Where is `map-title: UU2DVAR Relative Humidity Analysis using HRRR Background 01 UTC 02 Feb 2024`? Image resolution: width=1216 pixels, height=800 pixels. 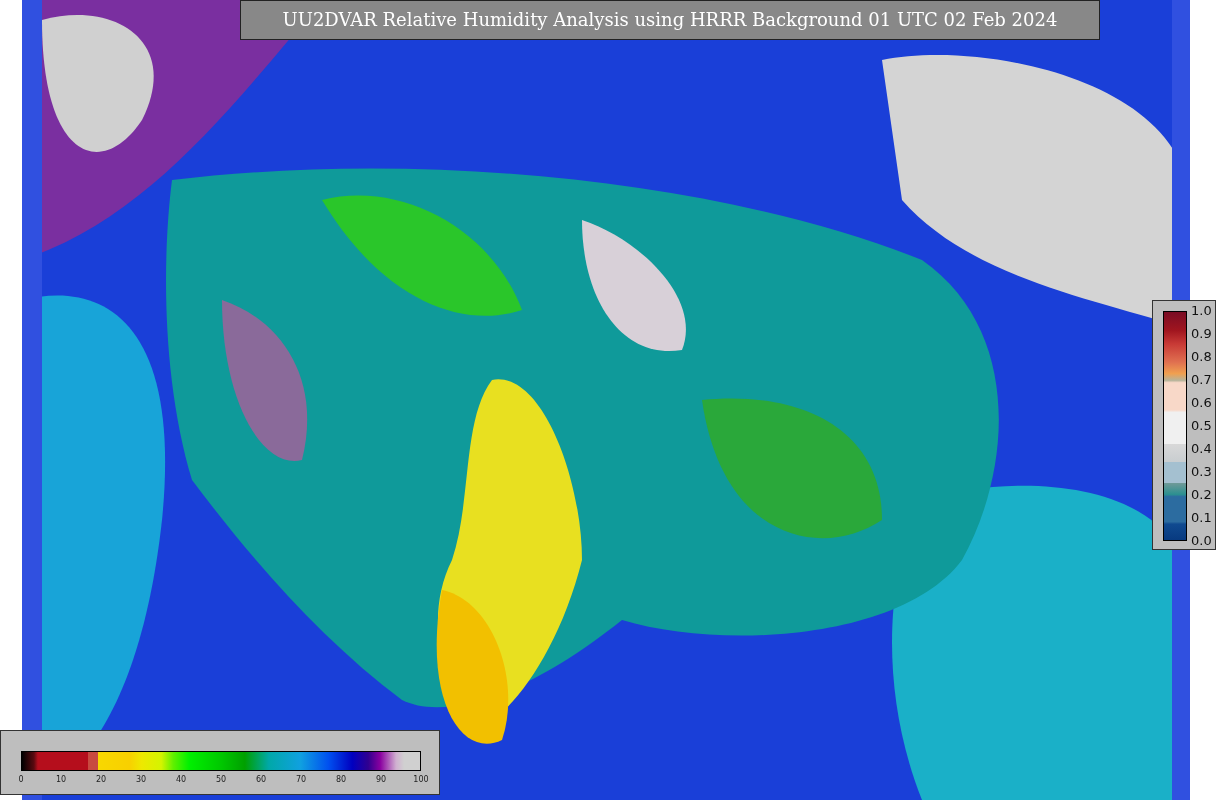 map-title: UU2DVAR Relative Humidity Analysis using HRRR Background 01 UTC 02 Feb 2024 is located at coordinates (670, 20).